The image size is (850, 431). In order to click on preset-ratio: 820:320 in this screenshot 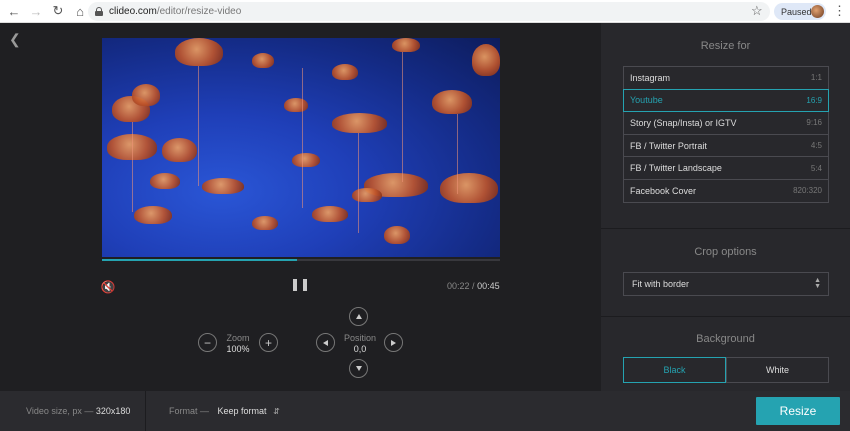, I will do `click(807, 191)`.